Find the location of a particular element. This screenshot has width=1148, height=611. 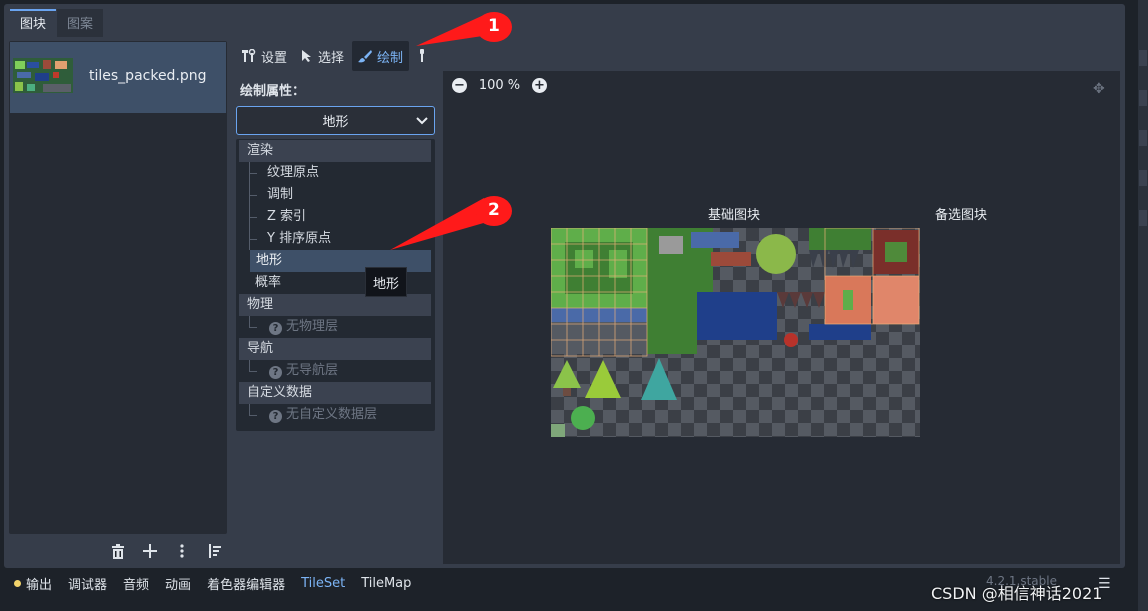

paint-button: 绘制 is located at coordinates (381, 56).